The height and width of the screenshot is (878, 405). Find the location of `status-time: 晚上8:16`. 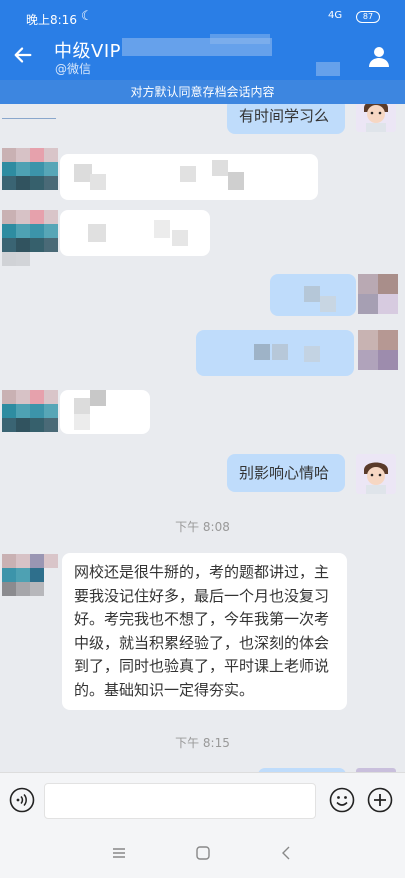

status-time: 晚上8:16 is located at coordinates (51, 20).